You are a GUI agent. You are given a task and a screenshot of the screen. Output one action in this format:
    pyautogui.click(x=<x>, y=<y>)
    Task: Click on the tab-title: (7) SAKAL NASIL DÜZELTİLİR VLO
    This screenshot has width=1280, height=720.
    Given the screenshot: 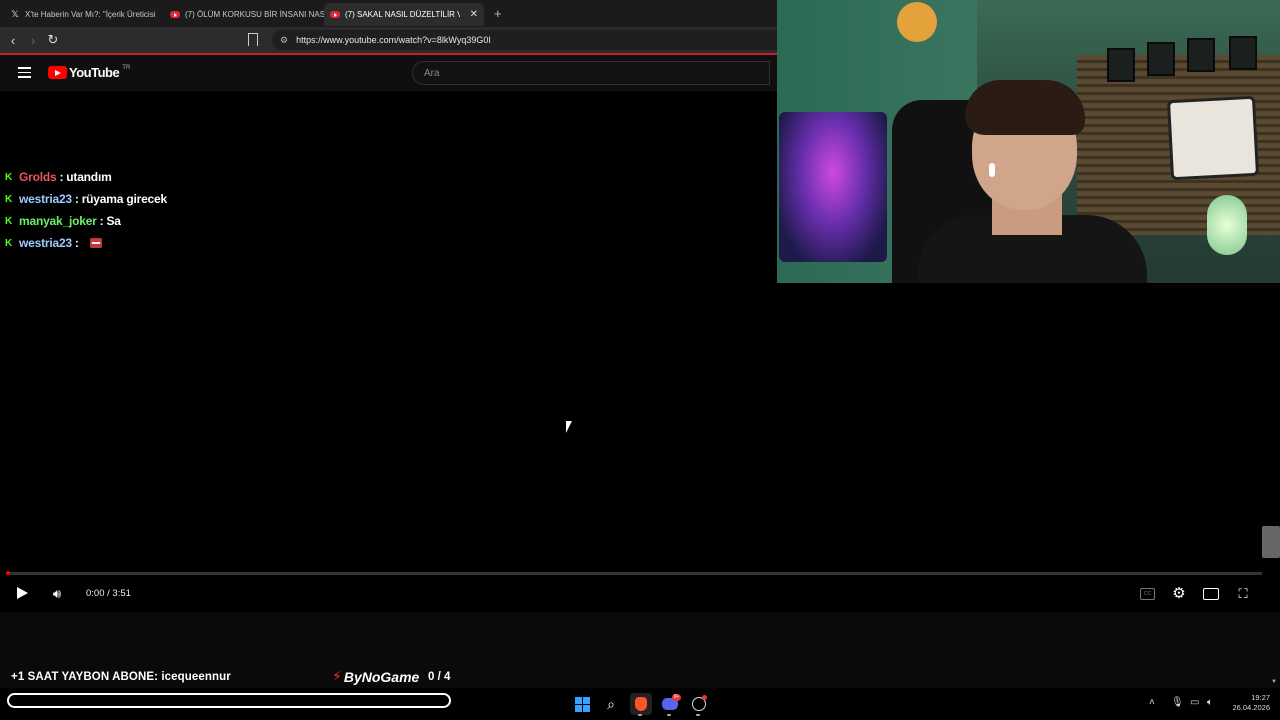 What is the action you would take?
    pyautogui.click(x=402, y=14)
    